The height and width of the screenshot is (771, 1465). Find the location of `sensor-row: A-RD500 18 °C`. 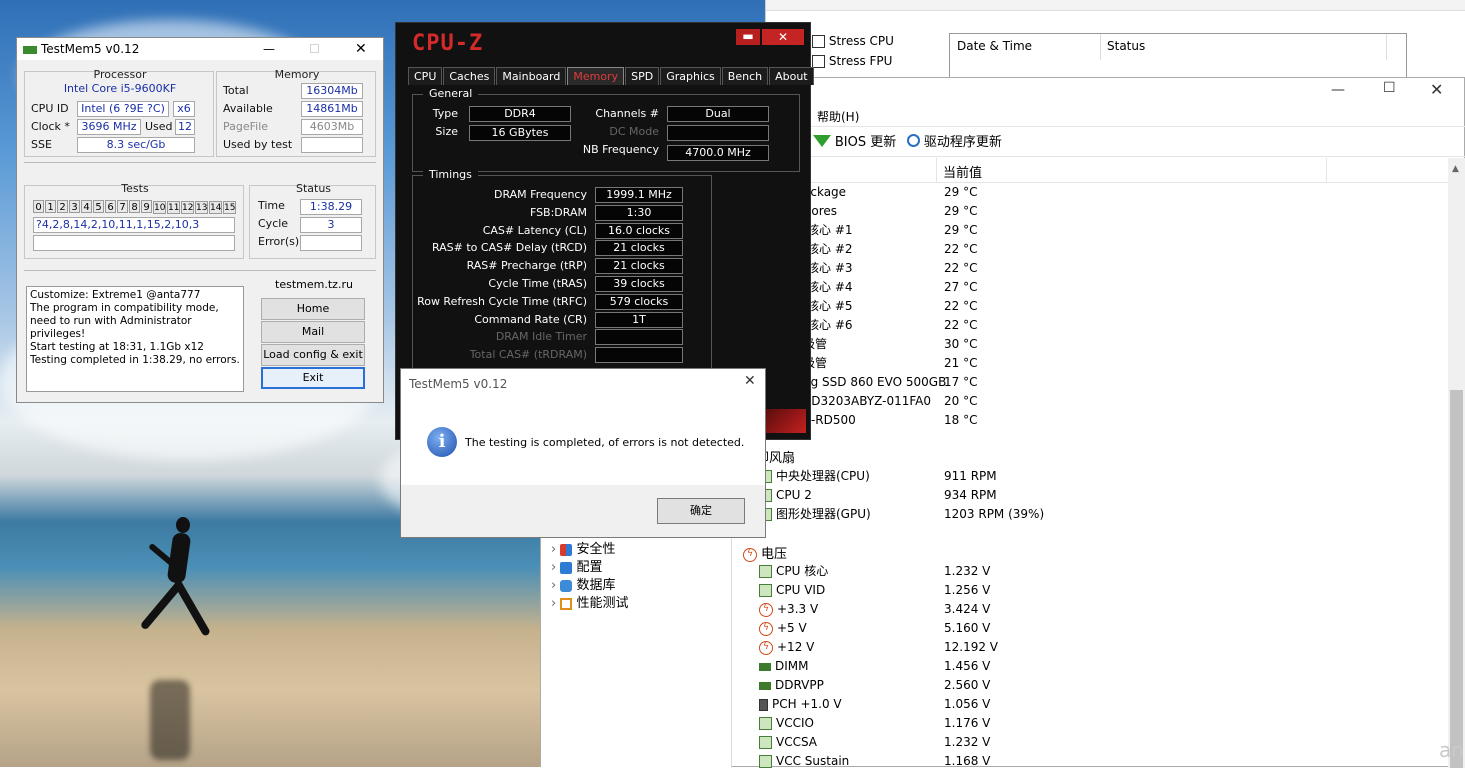

sensor-row: A-RD500 18 °C is located at coordinates (1103, 420).